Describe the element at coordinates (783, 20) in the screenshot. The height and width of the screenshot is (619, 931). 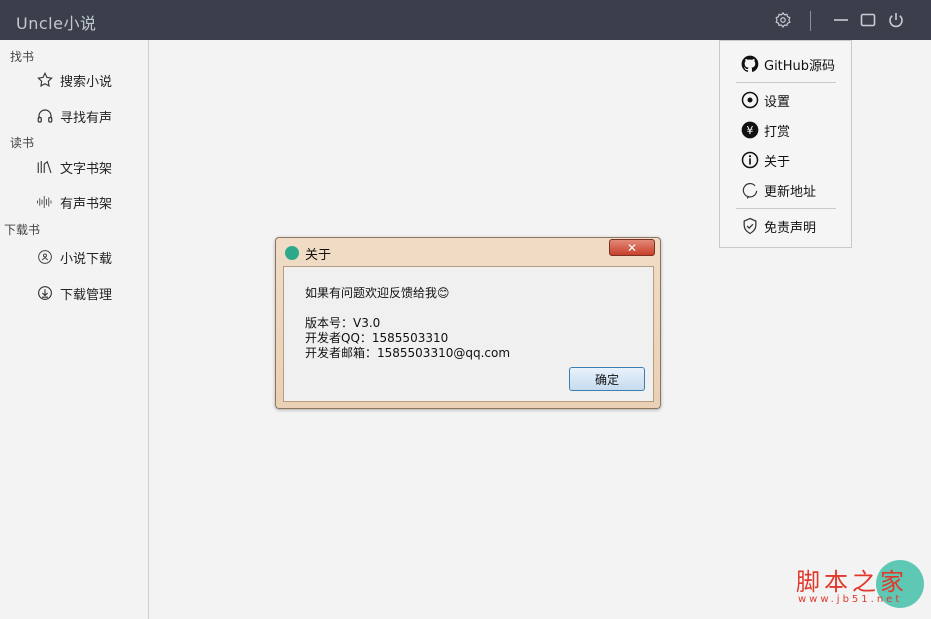
I see `settings-gear-icon` at that location.